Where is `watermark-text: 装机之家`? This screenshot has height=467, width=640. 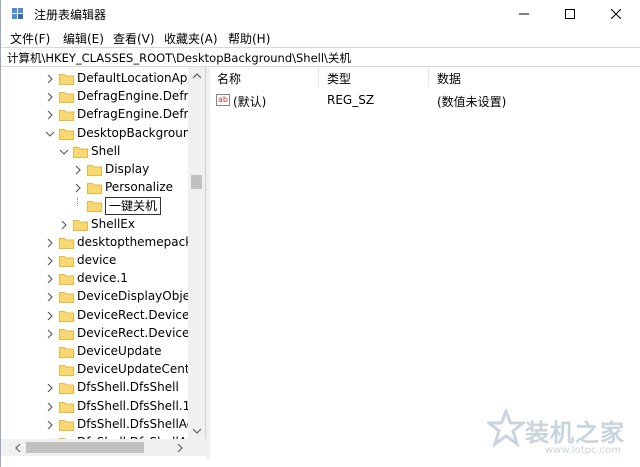 watermark-text: 装机之家 is located at coordinates (575, 433).